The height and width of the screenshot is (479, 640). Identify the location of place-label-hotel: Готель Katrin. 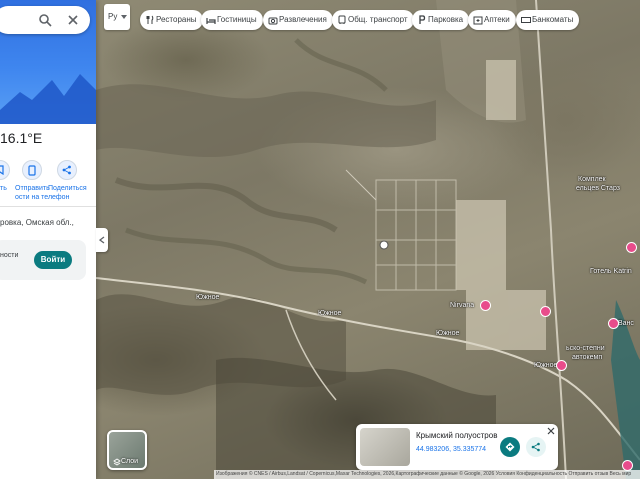
(611, 271).